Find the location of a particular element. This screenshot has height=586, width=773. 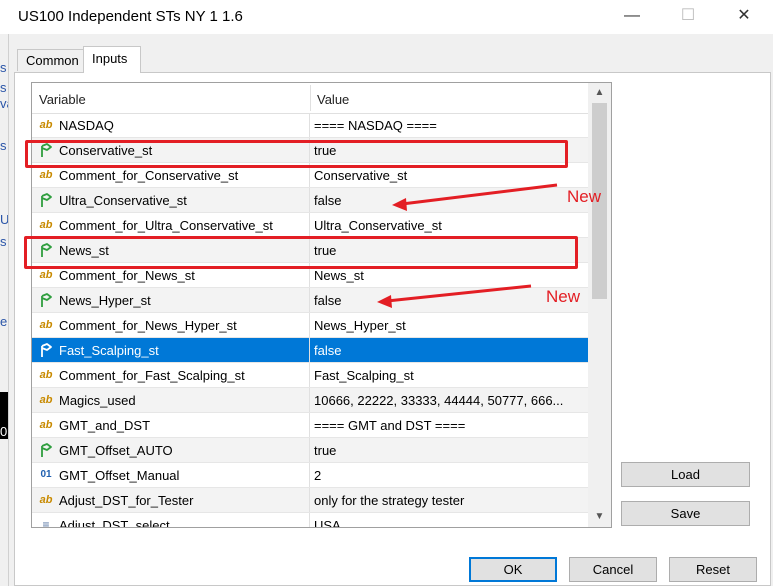

annotation-arrows is located at coordinates (467, 245).